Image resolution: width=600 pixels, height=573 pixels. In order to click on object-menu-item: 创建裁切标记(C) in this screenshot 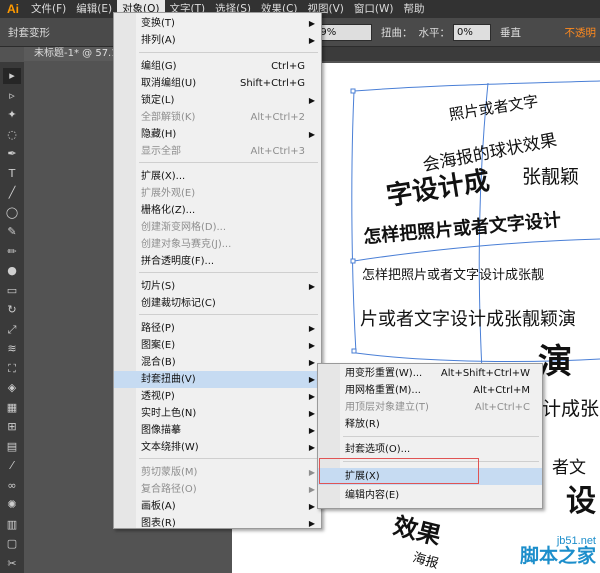, I will do `click(217, 303)`.